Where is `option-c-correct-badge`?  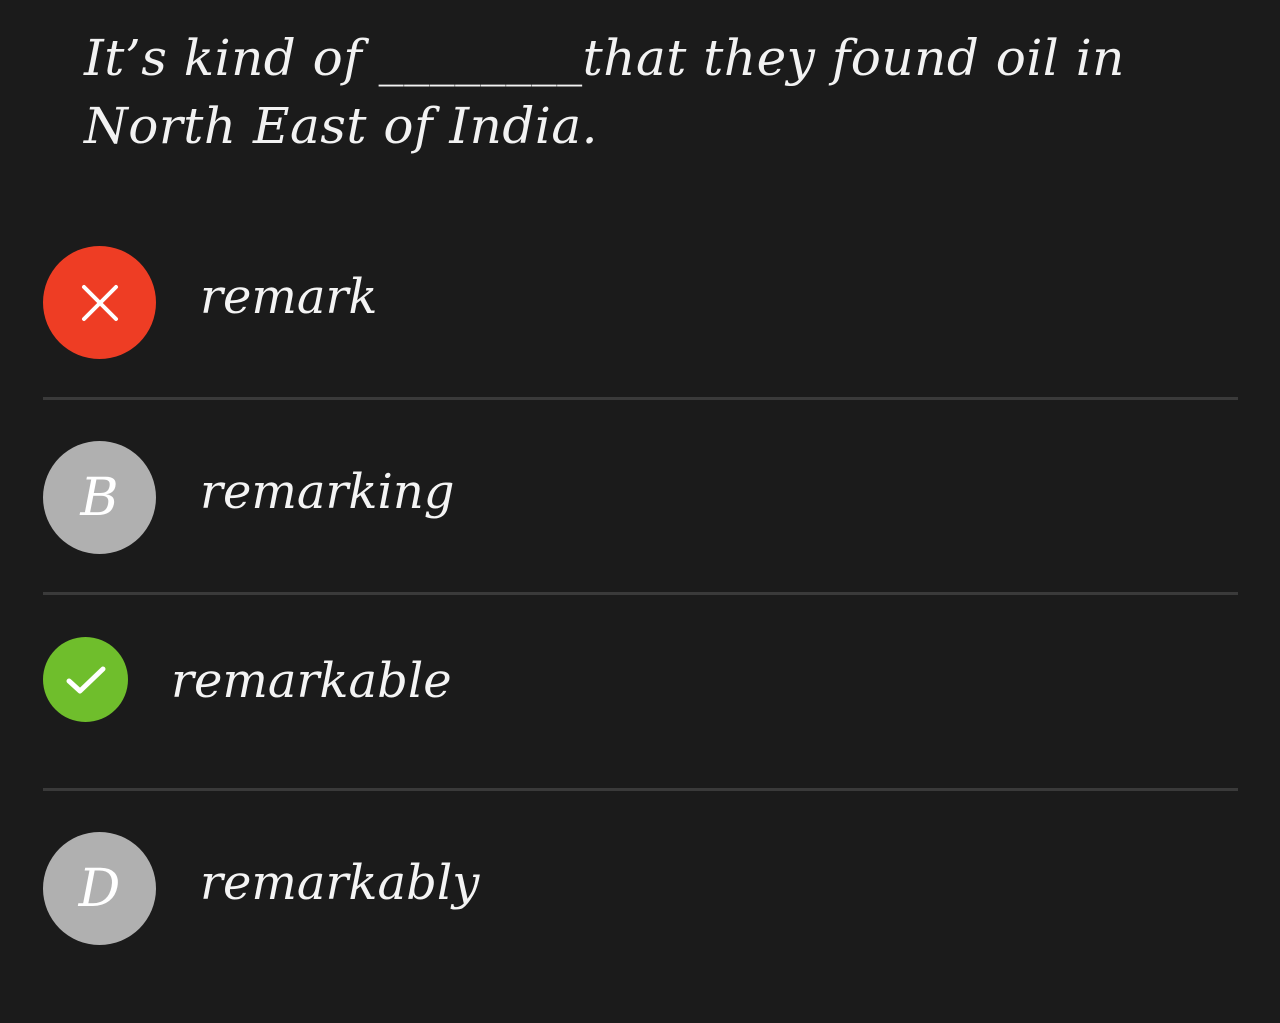
option-c-correct-badge is located at coordinates (85, 679).